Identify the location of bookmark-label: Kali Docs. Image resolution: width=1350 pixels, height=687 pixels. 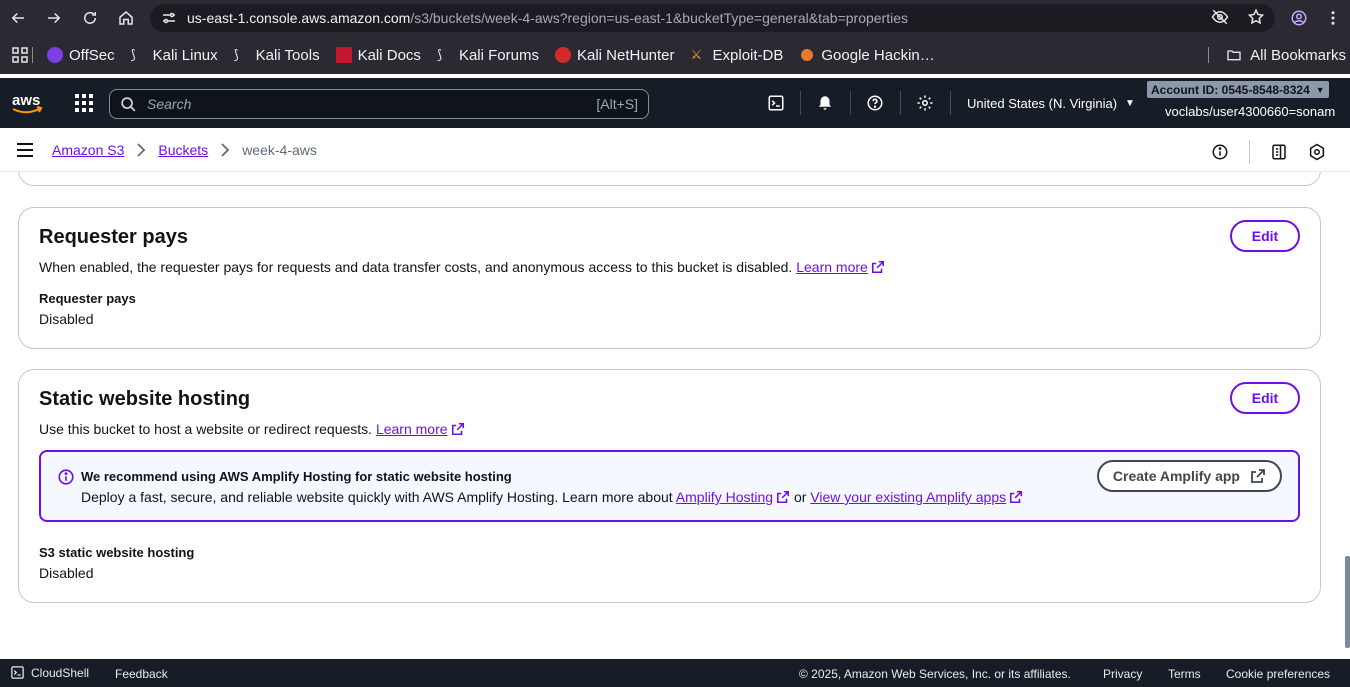
(389, 55).